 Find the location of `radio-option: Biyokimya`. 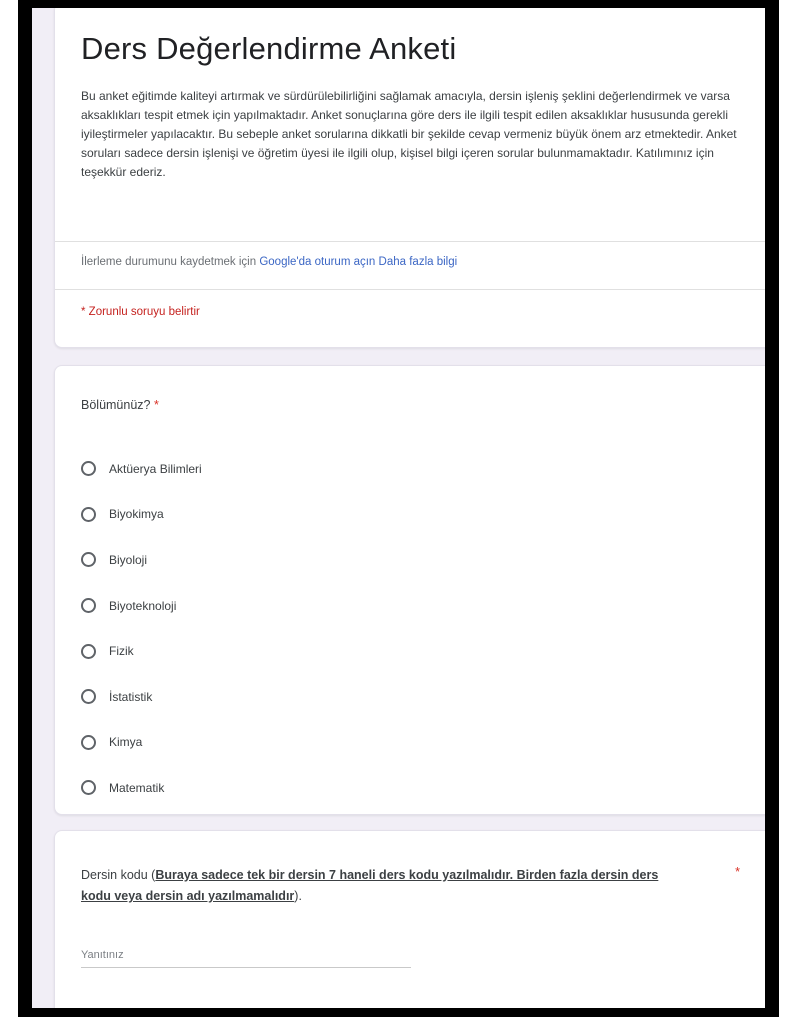

radio-option: Biyokimya is located at coordinates (141, 515).